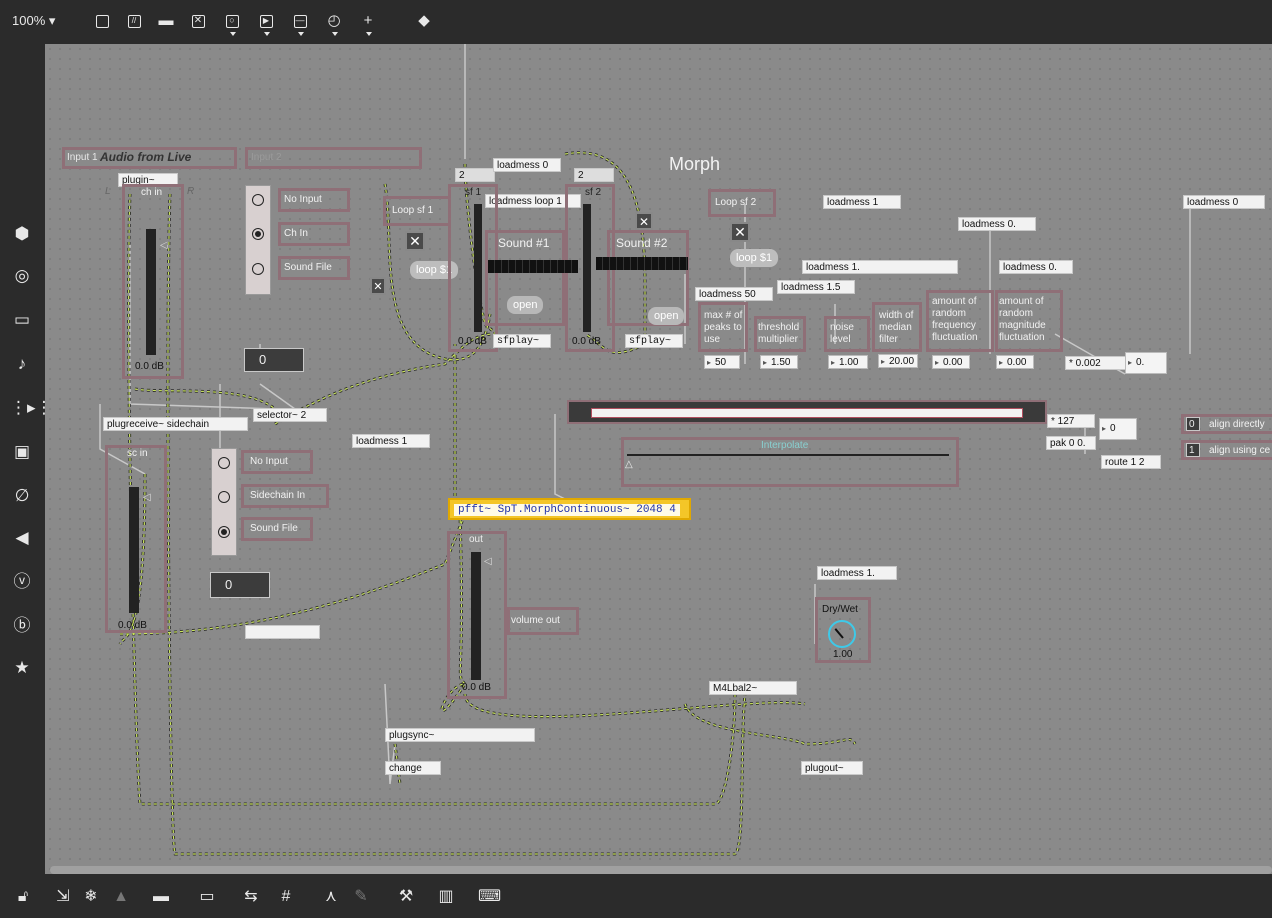 The height and width of the screenshot is (918, 1272). Describe the element at coordinates (286, 897) in the screenshot. I see `grid-icon: #` at that location.